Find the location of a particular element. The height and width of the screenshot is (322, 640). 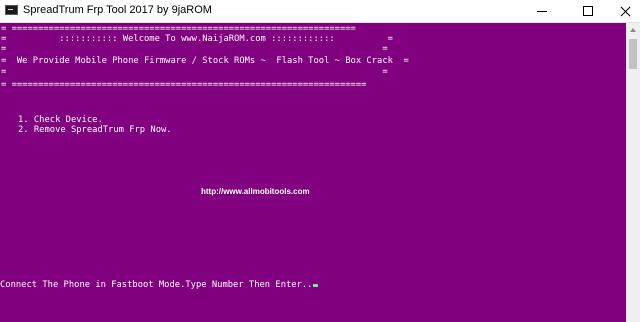

scroll-up-button is located at coordinates (633, 30).